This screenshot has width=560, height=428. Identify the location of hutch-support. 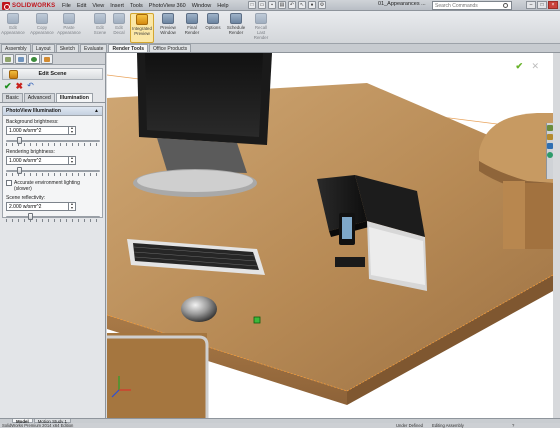
(514, 215).